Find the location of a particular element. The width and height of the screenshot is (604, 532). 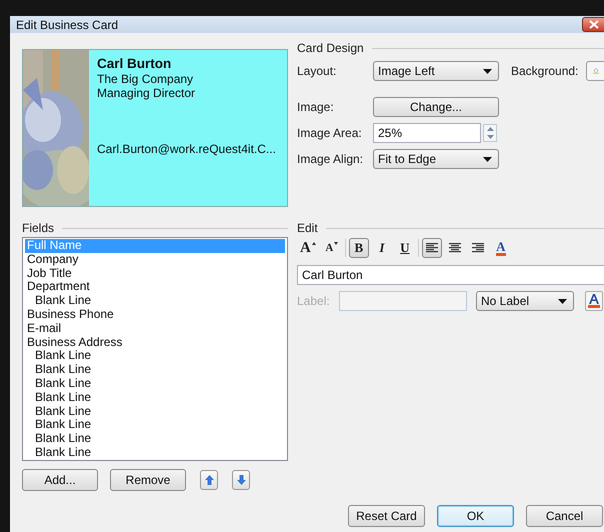

ok-button: OK is located at coordinates (475, 516).